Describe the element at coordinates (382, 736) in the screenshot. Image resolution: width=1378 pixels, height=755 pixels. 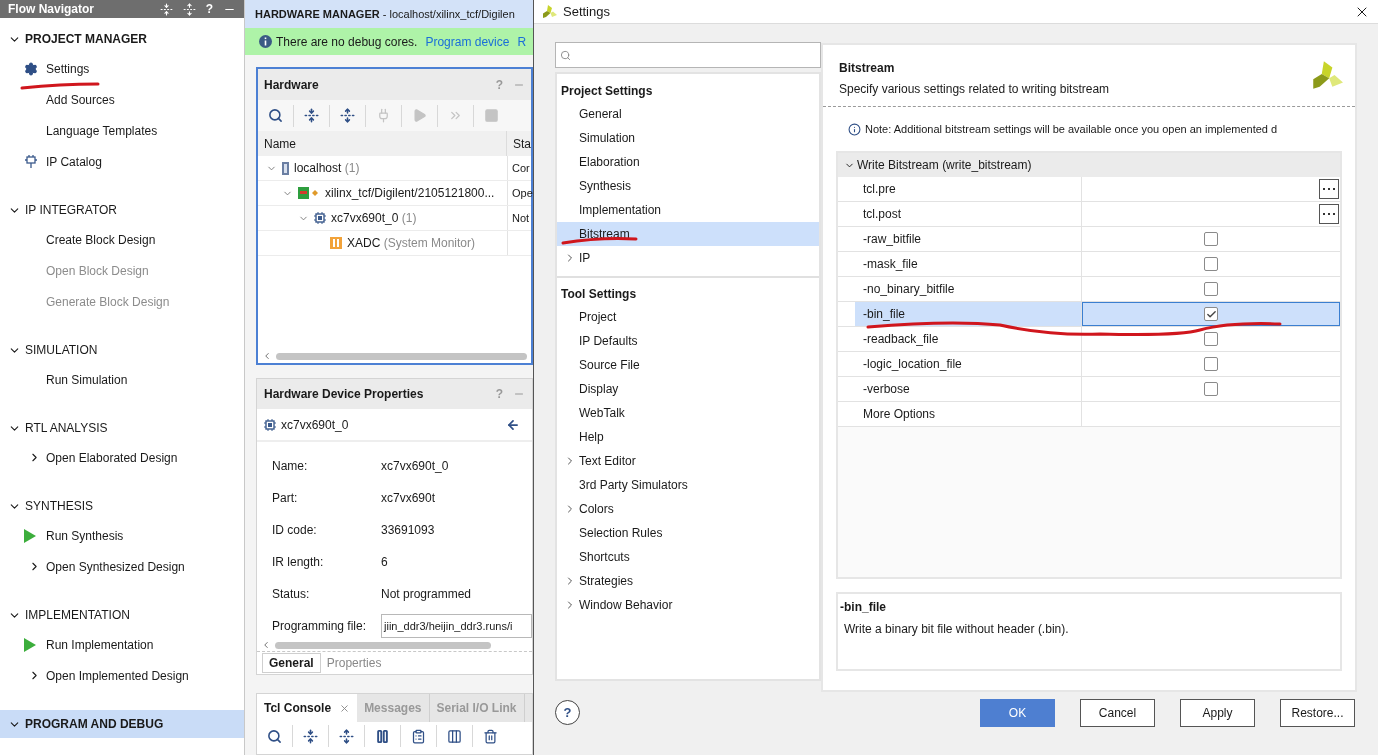
I see `pause-icon` at that location.